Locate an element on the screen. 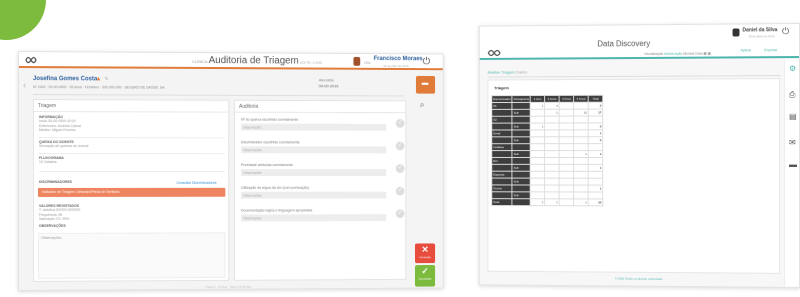  info-line: Início 00-00-0000 00:00 is located at coordinates (57, 121).